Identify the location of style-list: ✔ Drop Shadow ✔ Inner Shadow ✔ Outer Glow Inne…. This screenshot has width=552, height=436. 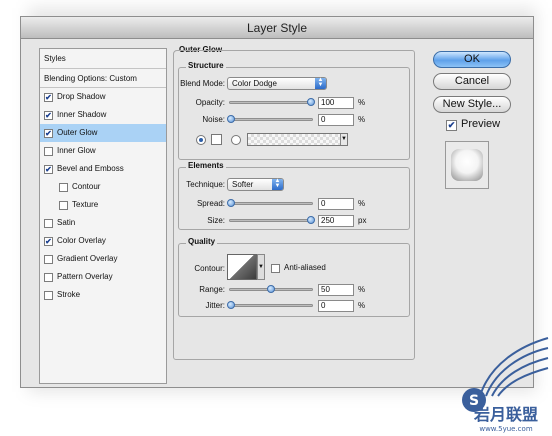
(103, 196).